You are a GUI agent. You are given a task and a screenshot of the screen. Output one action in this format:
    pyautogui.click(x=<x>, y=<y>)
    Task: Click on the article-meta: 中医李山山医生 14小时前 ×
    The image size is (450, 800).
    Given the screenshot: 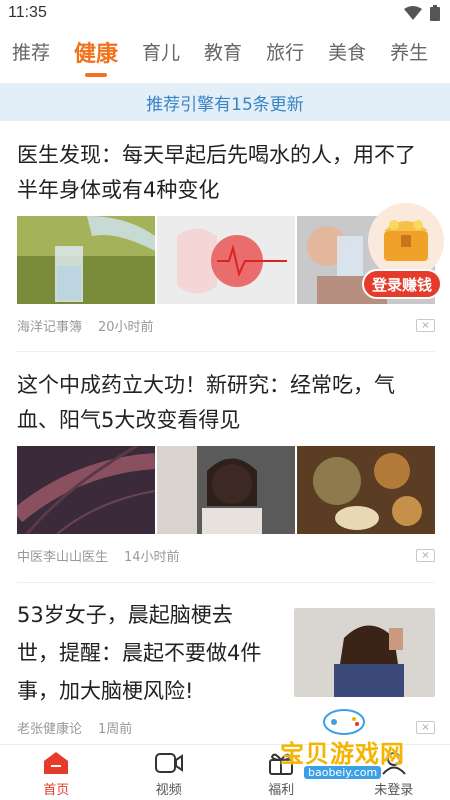 What is the action you would take?
    pyautogui.click(x=226, y=555)
    